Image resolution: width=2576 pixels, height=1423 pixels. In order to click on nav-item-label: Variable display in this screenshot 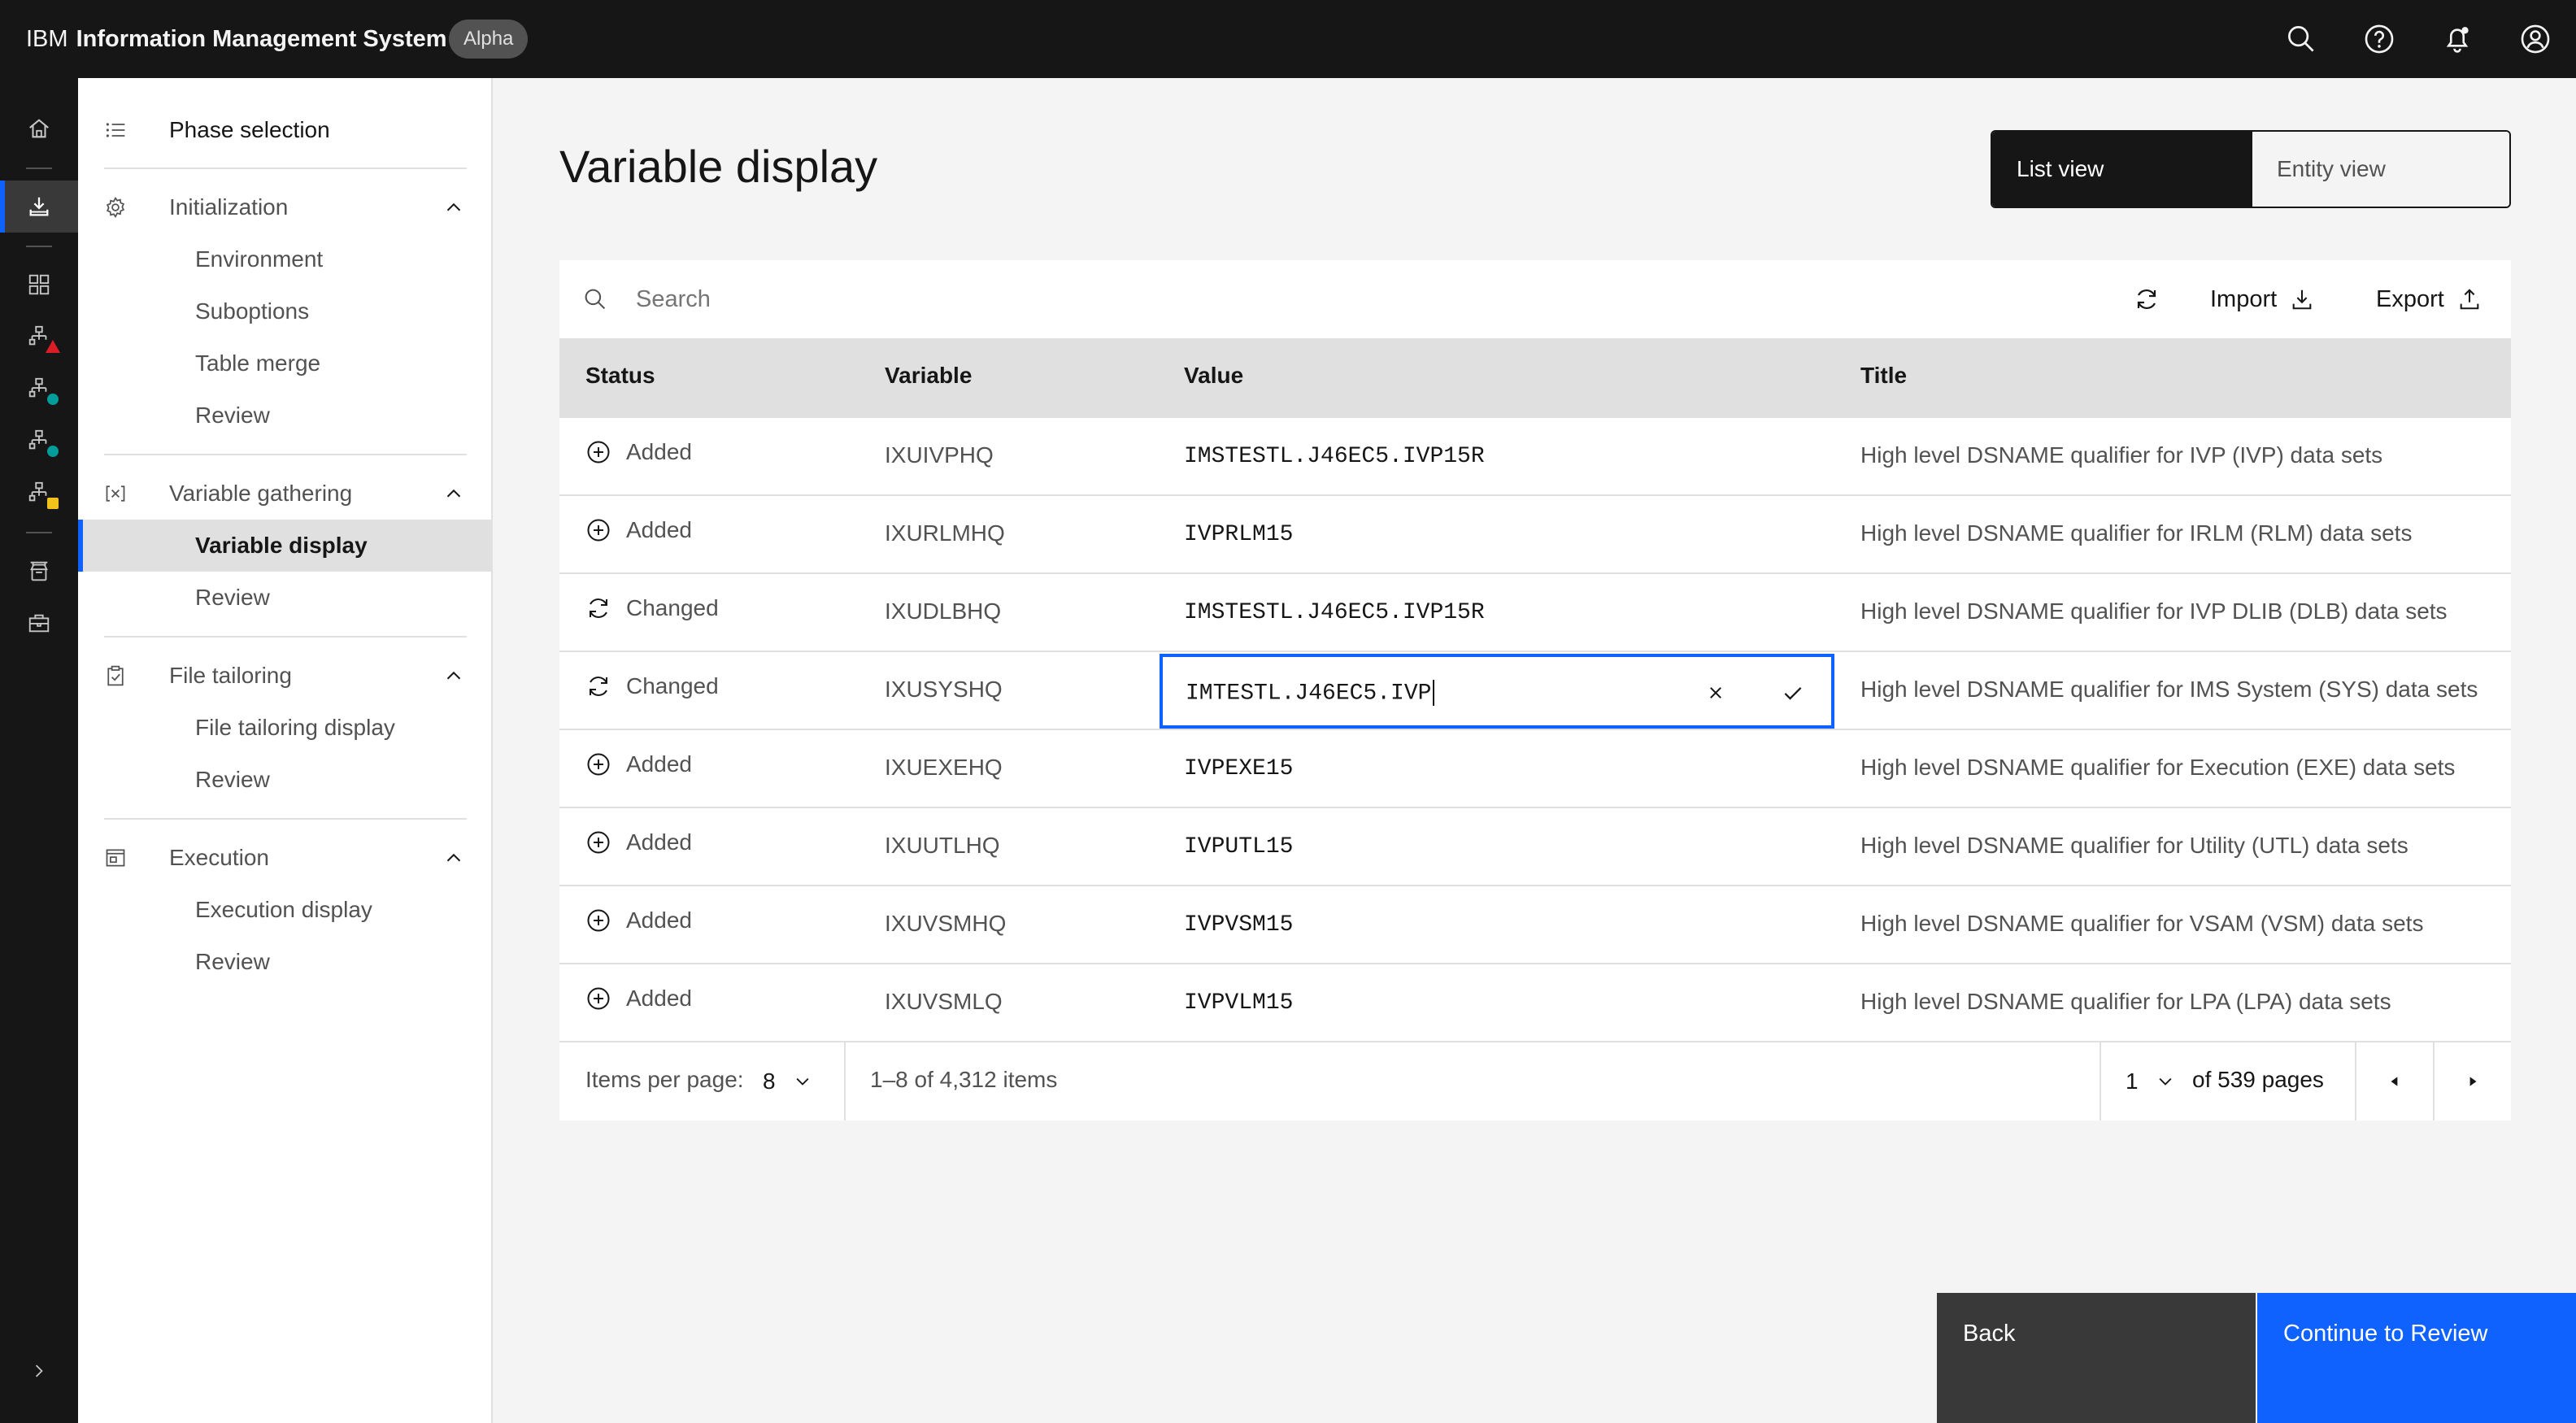, I will do `click(282, 545)`.